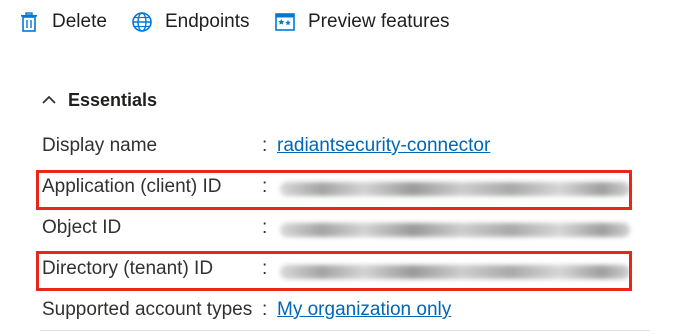  What do you see at coordinates (383, 146) in the screenshot?
I see `display-name-link: radiantsecurity-connector` at bounding box center [383, 146].